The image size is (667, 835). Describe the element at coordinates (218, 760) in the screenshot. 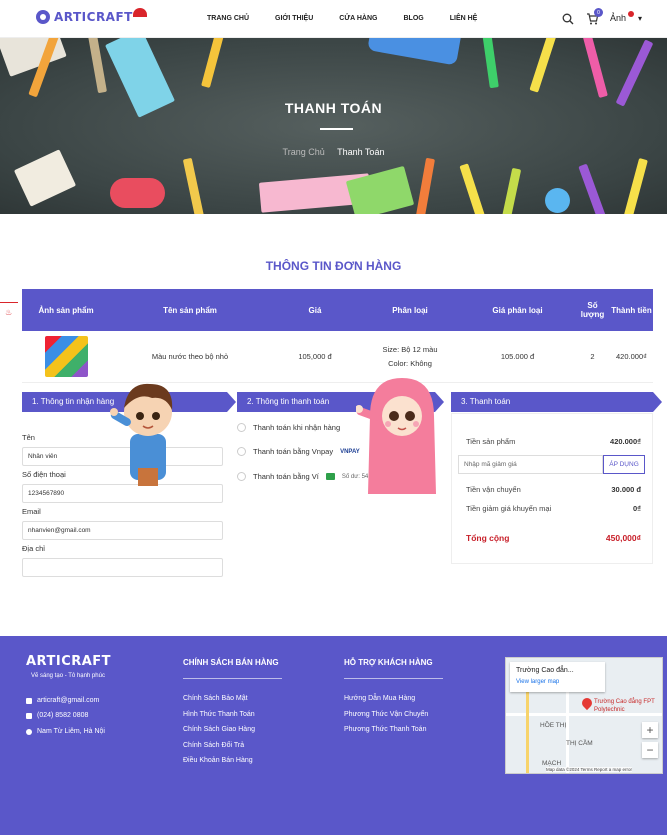

I see `footer-link-terms: Điều Khoản Bán Hàng` at that location.